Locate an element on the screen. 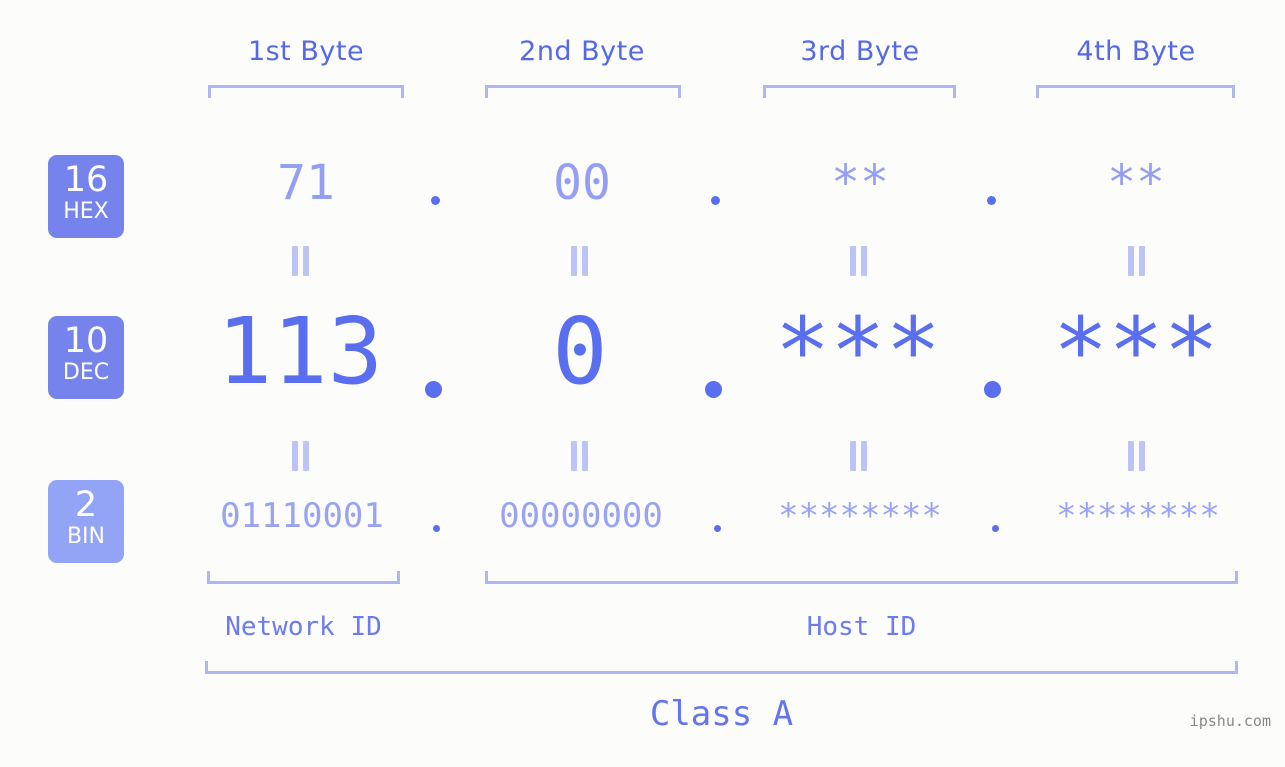 This screenshot has height=767, width=1285. base-badge-bin-name: BIN is located at coordinates (86, 536).